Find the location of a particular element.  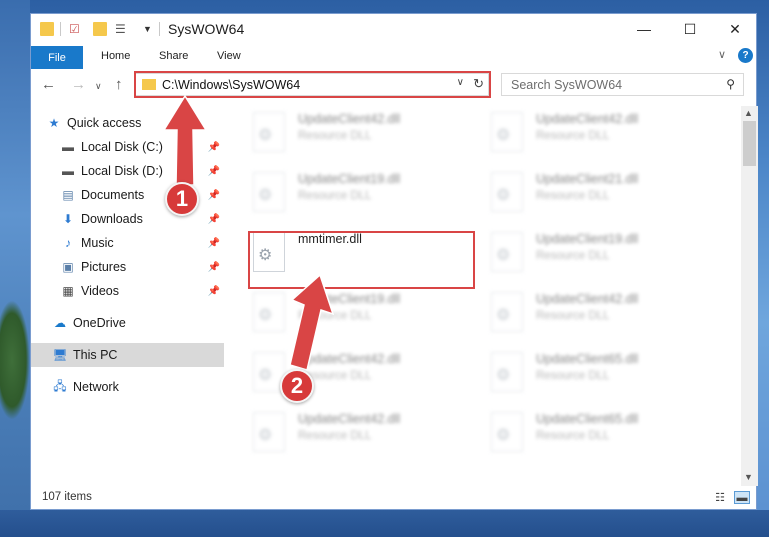

file-item: ⚙ UpdateClient21.dll Resource DLL is located at coordinates (575, 193).